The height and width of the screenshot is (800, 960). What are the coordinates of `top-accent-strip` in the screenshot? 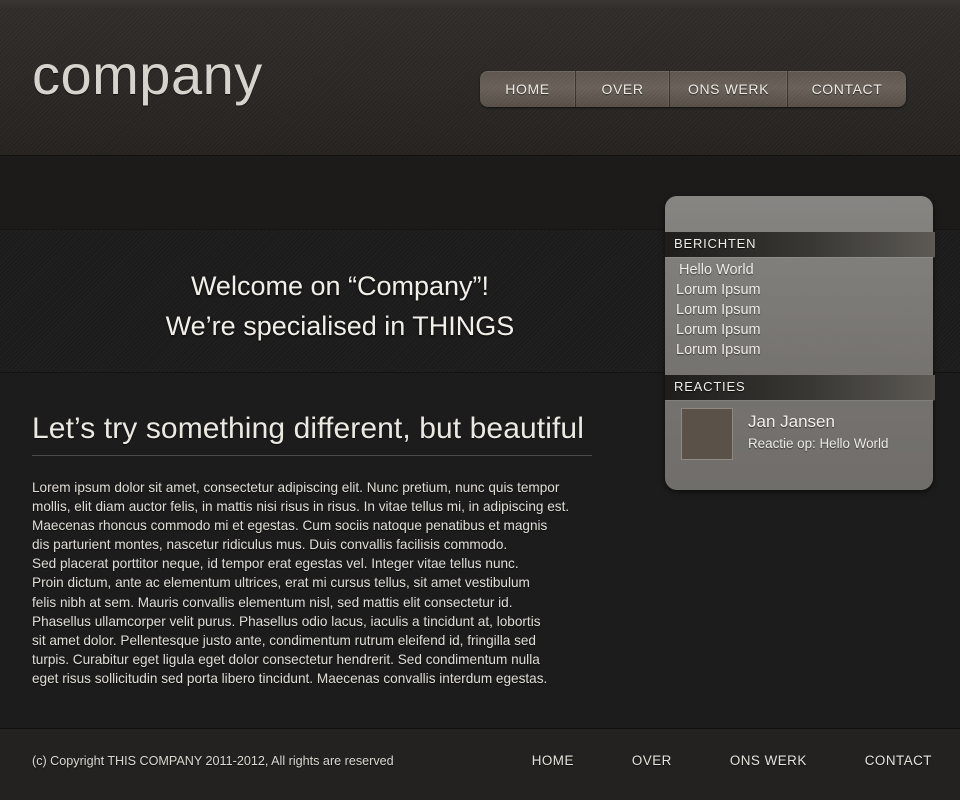 It's located at (480, 4).